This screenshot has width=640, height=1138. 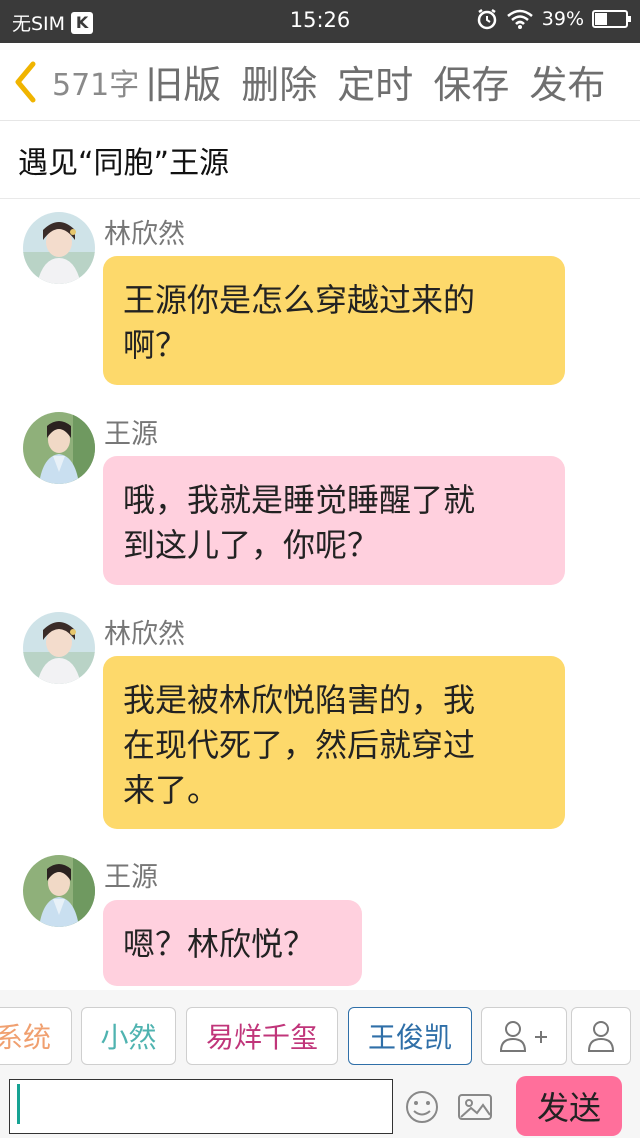 I want to click on emoji-icon, so click(x=422, y=1107).